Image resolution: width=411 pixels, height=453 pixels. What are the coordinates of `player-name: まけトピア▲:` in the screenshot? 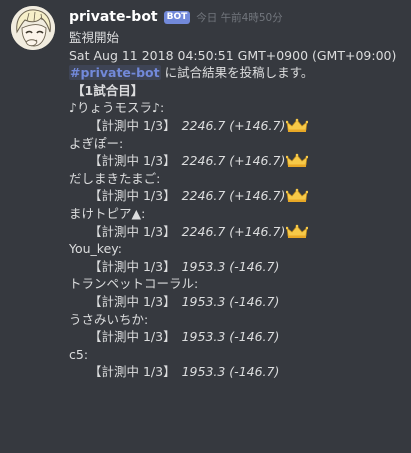 It's located at (107, 213).